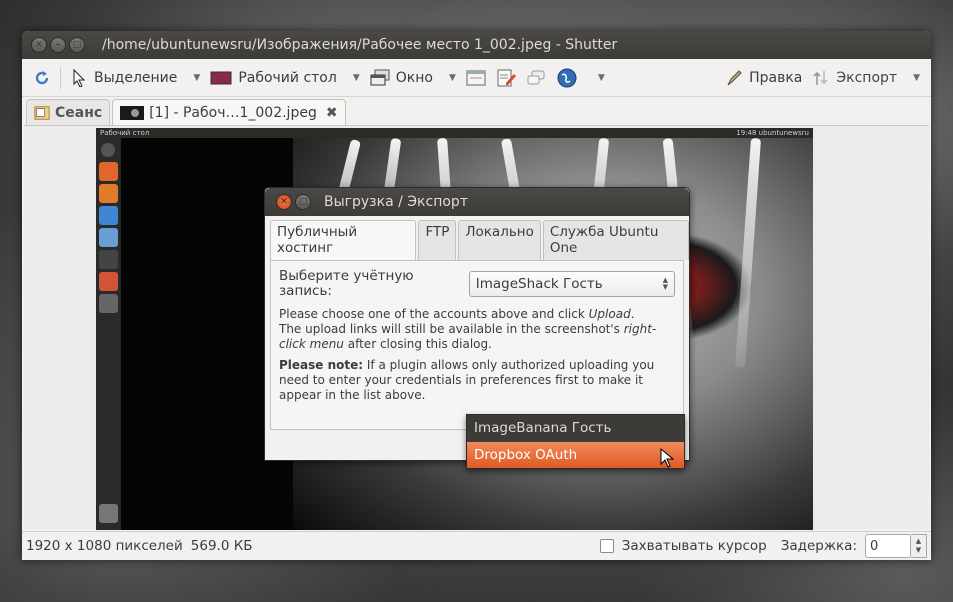 The width and height of the screenshot is (953, 602). I want to click on tab-session-label: Сеанс, so click(79, 112).